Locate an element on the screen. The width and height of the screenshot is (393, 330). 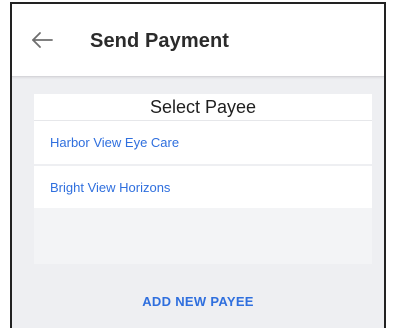
arrow-left-icon is located at coordinates (42, 40).